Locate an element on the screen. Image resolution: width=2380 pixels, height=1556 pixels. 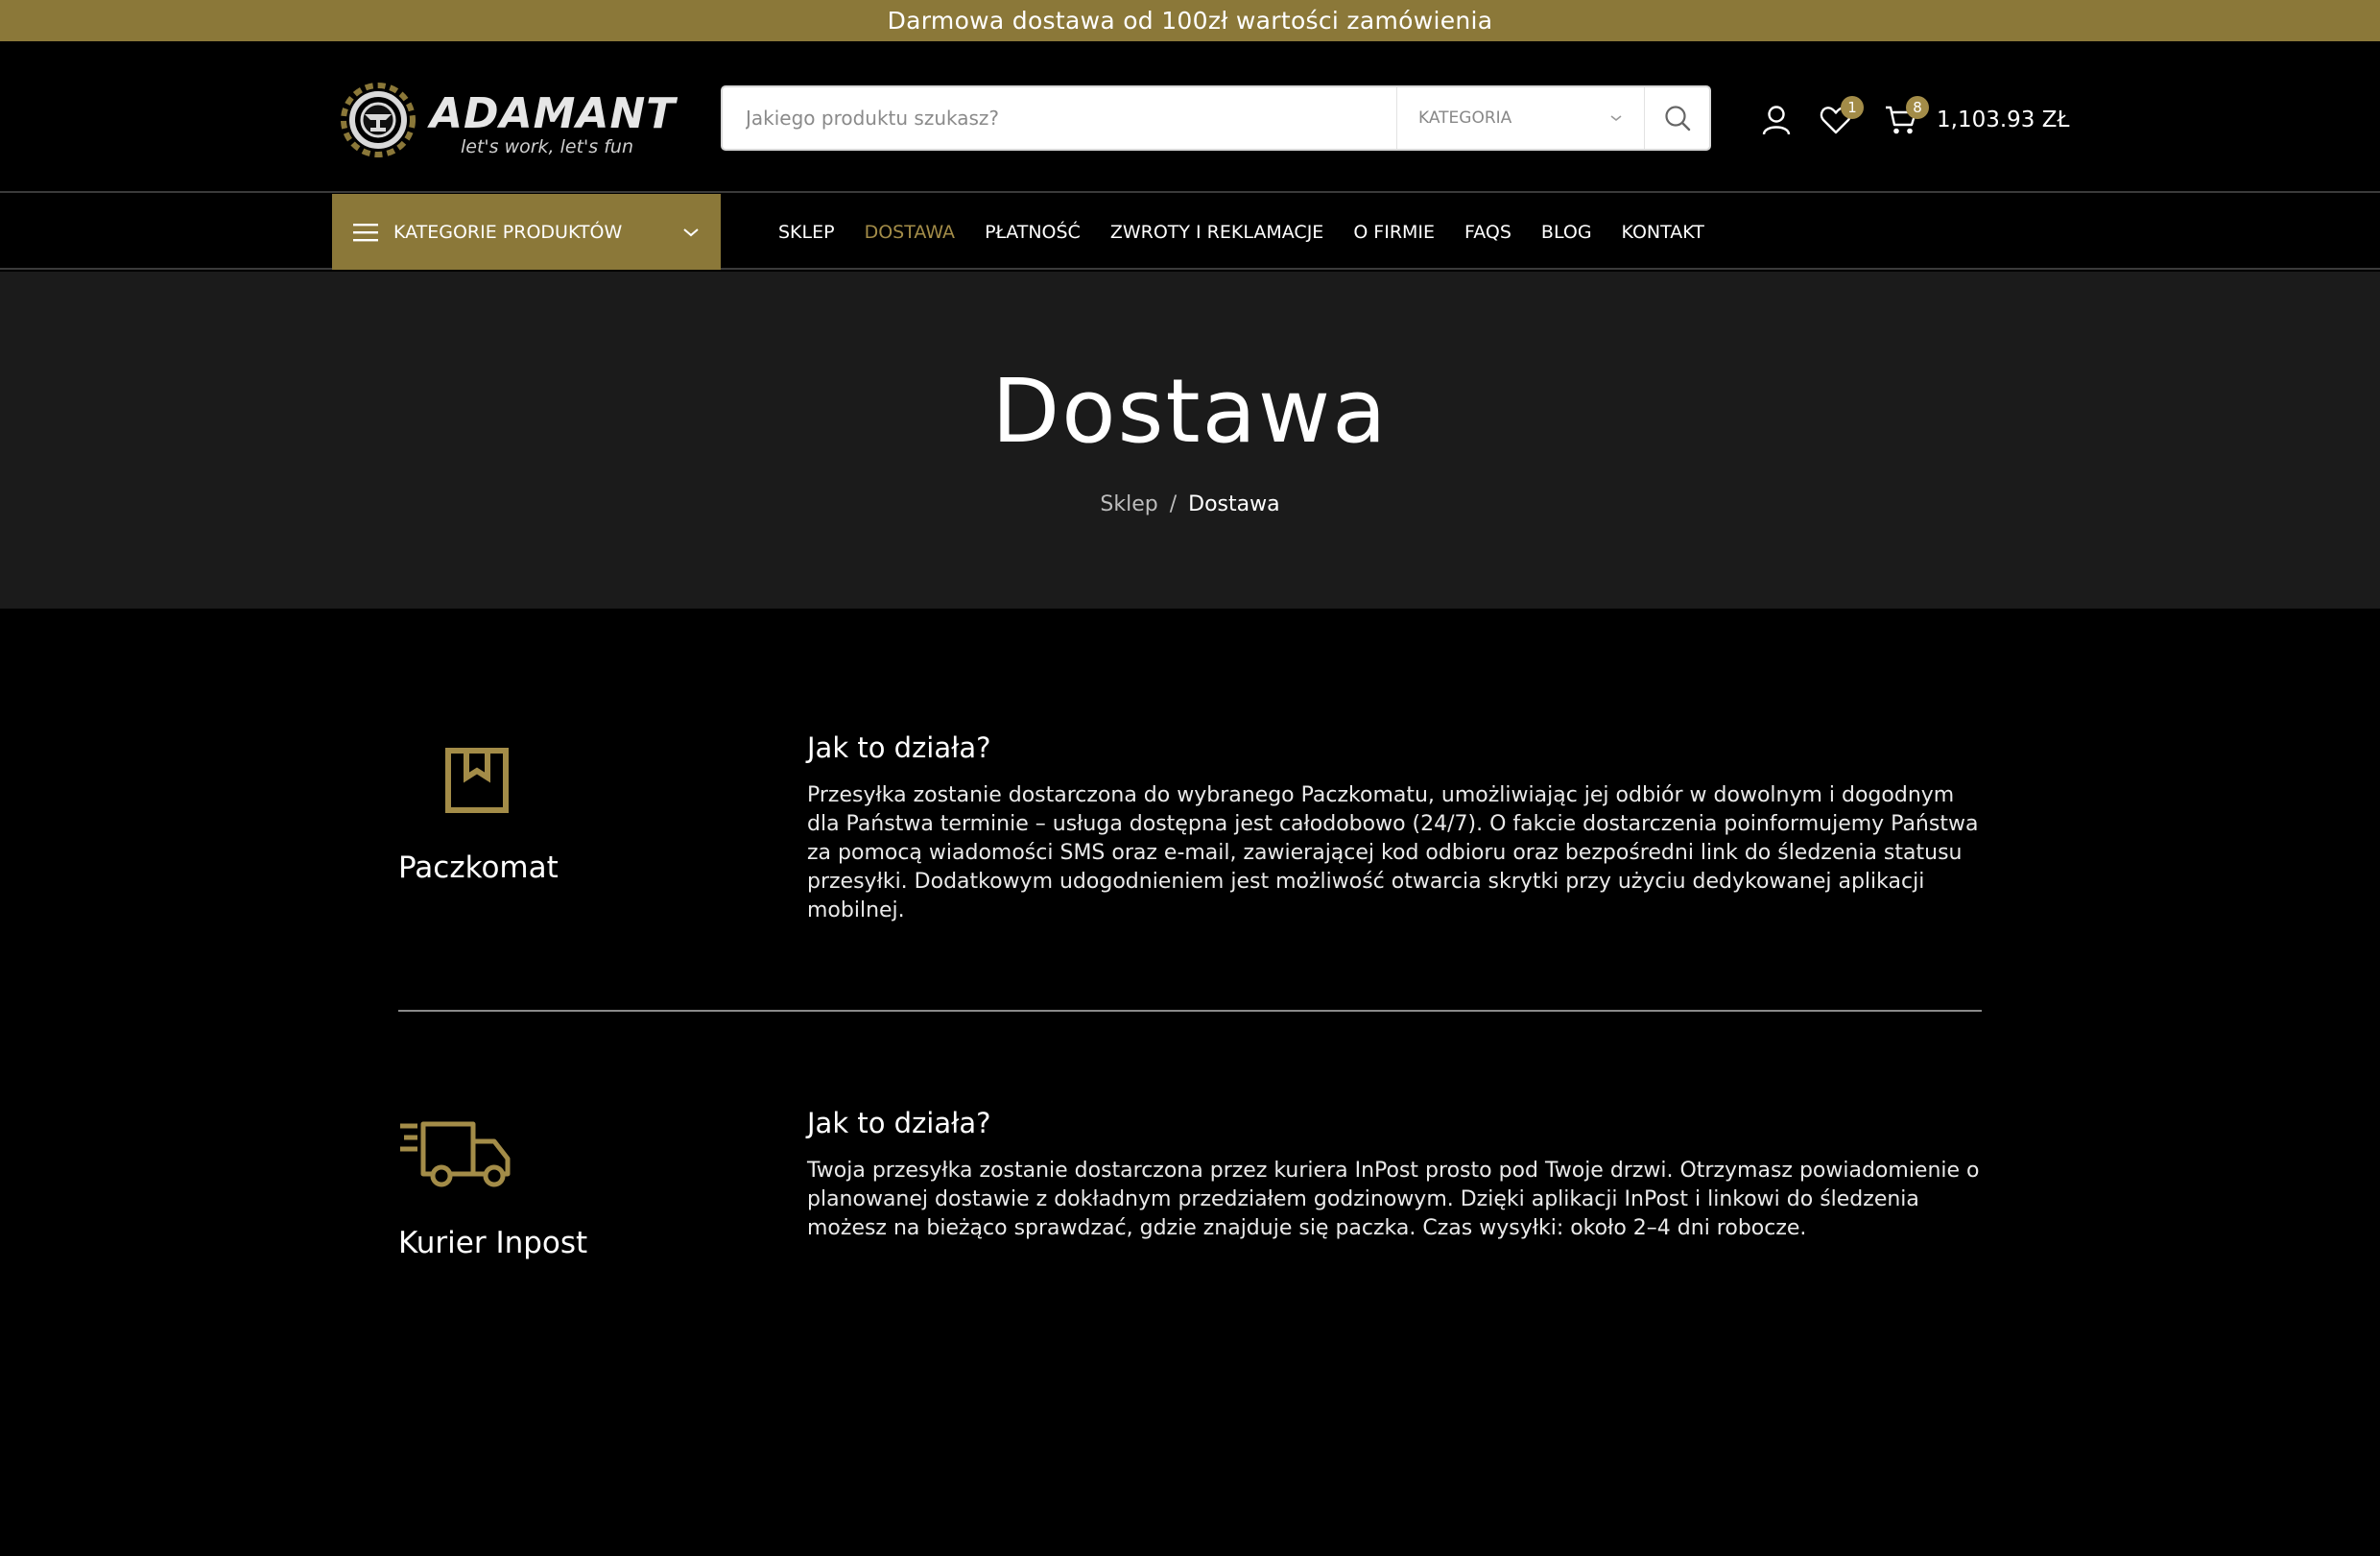
method-name: Kurier Inpost is located at coordinates (493, 1243).